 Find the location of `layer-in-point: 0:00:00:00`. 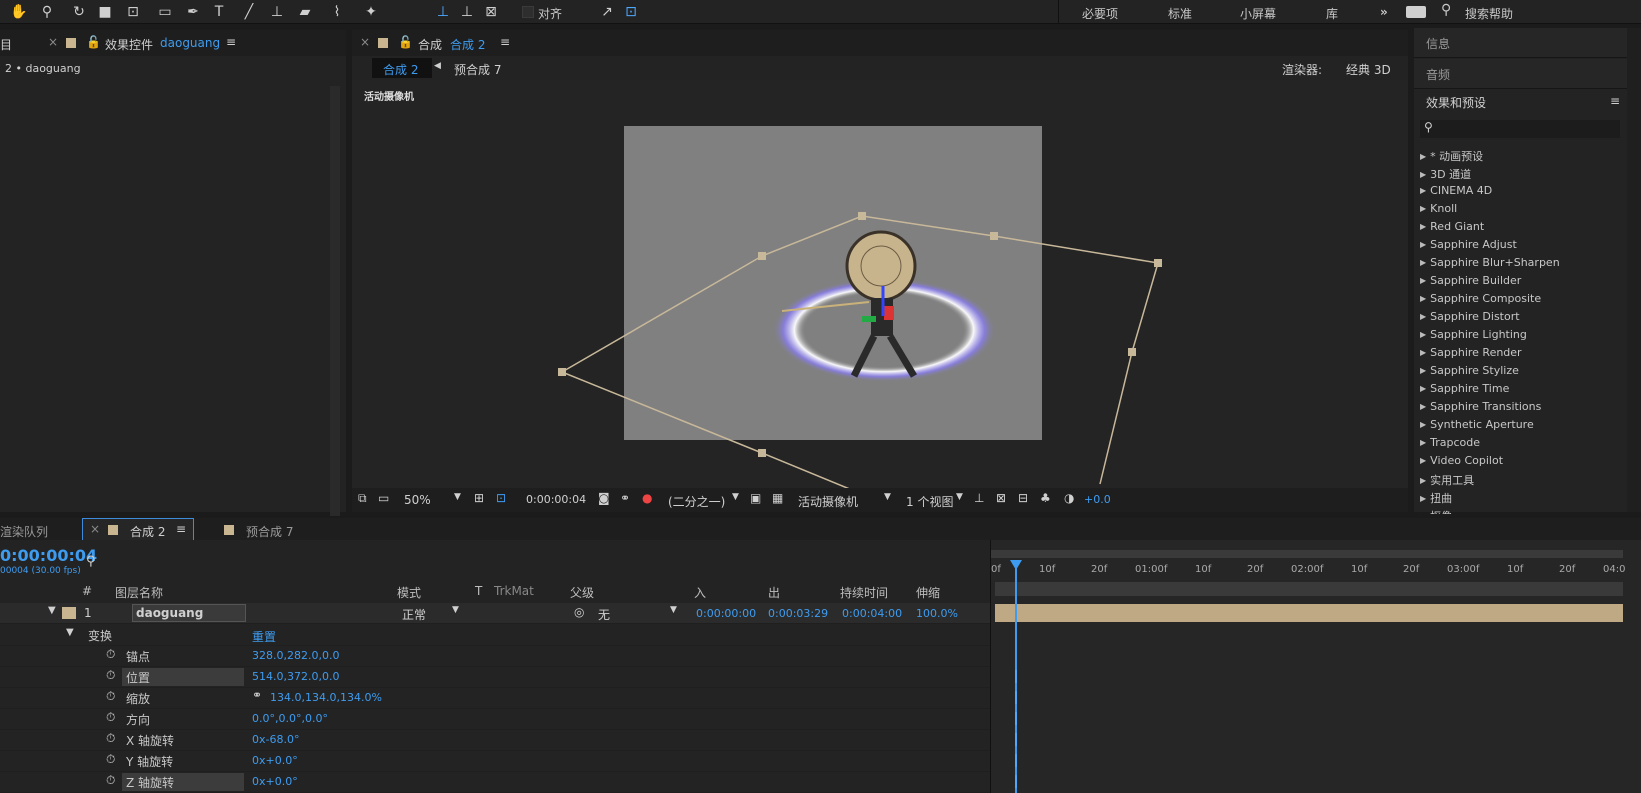

layer-in-point: 0:00:00:00 is located at coordinates (726, 613).